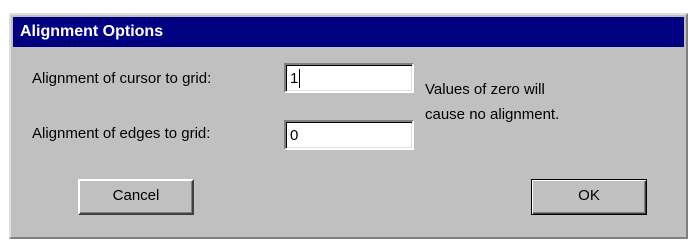 Image resolution: width=697 pixels, height=241 pixels. Describe the element at coordinates (299, 78) in the screenshot. I see `text-caret` at that location.